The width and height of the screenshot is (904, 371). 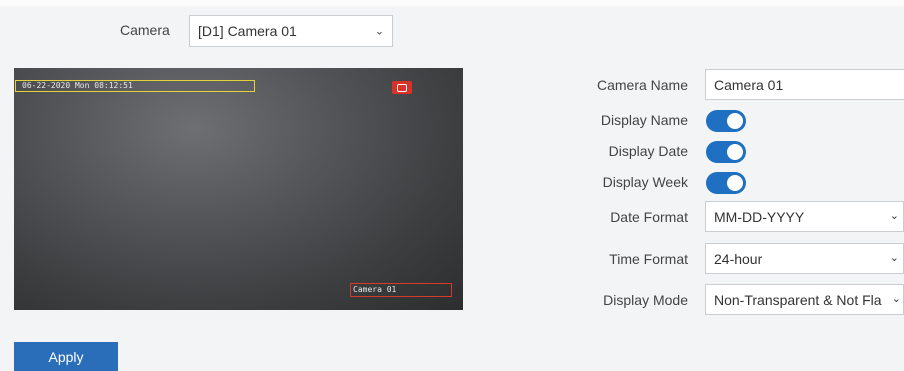 I want to click on date-format-select: MM-DD-YYYY ⌄, so click(x=804, y=216).